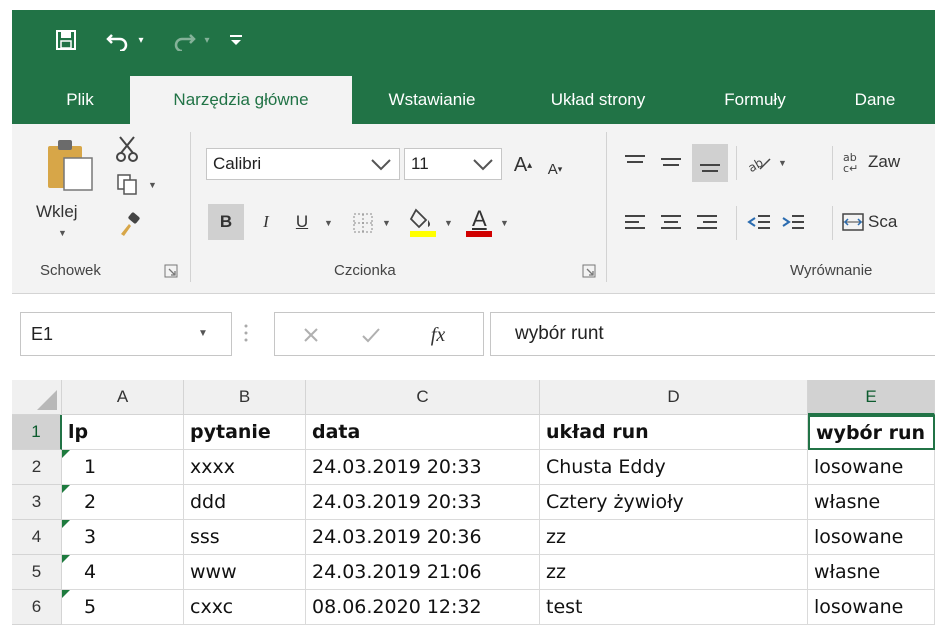 The width and height of the screenshot is (935, 632). Describe the element at coordinates (245, 467) in the screenshot. I see `cell-b2: xxxx` at that location.